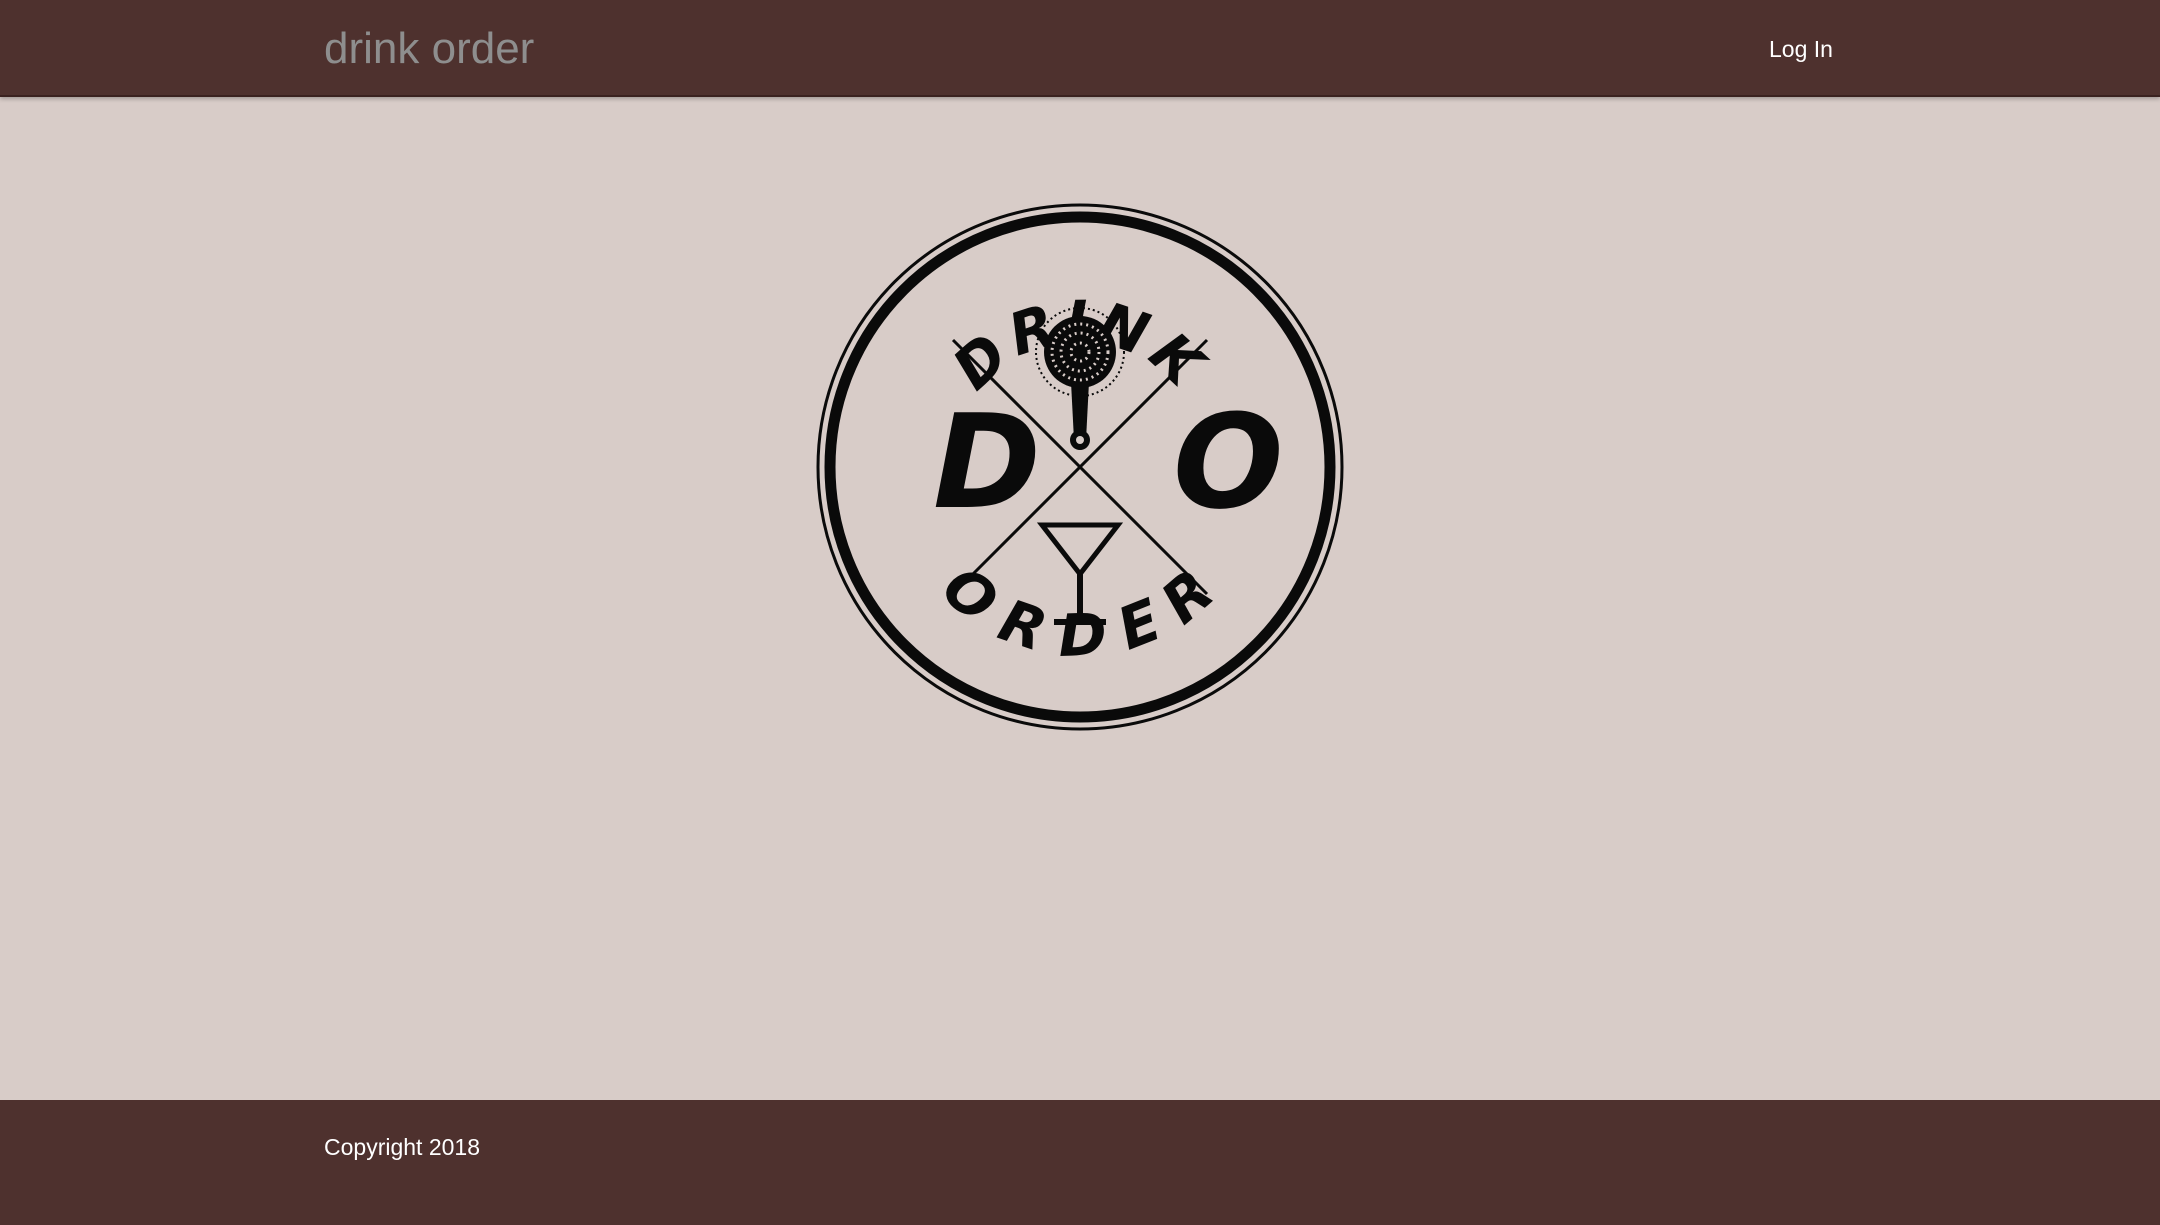 The width and height of the screenshot is (2160, 1225). I want to click on brand-link: drink order, so click(429, 49).